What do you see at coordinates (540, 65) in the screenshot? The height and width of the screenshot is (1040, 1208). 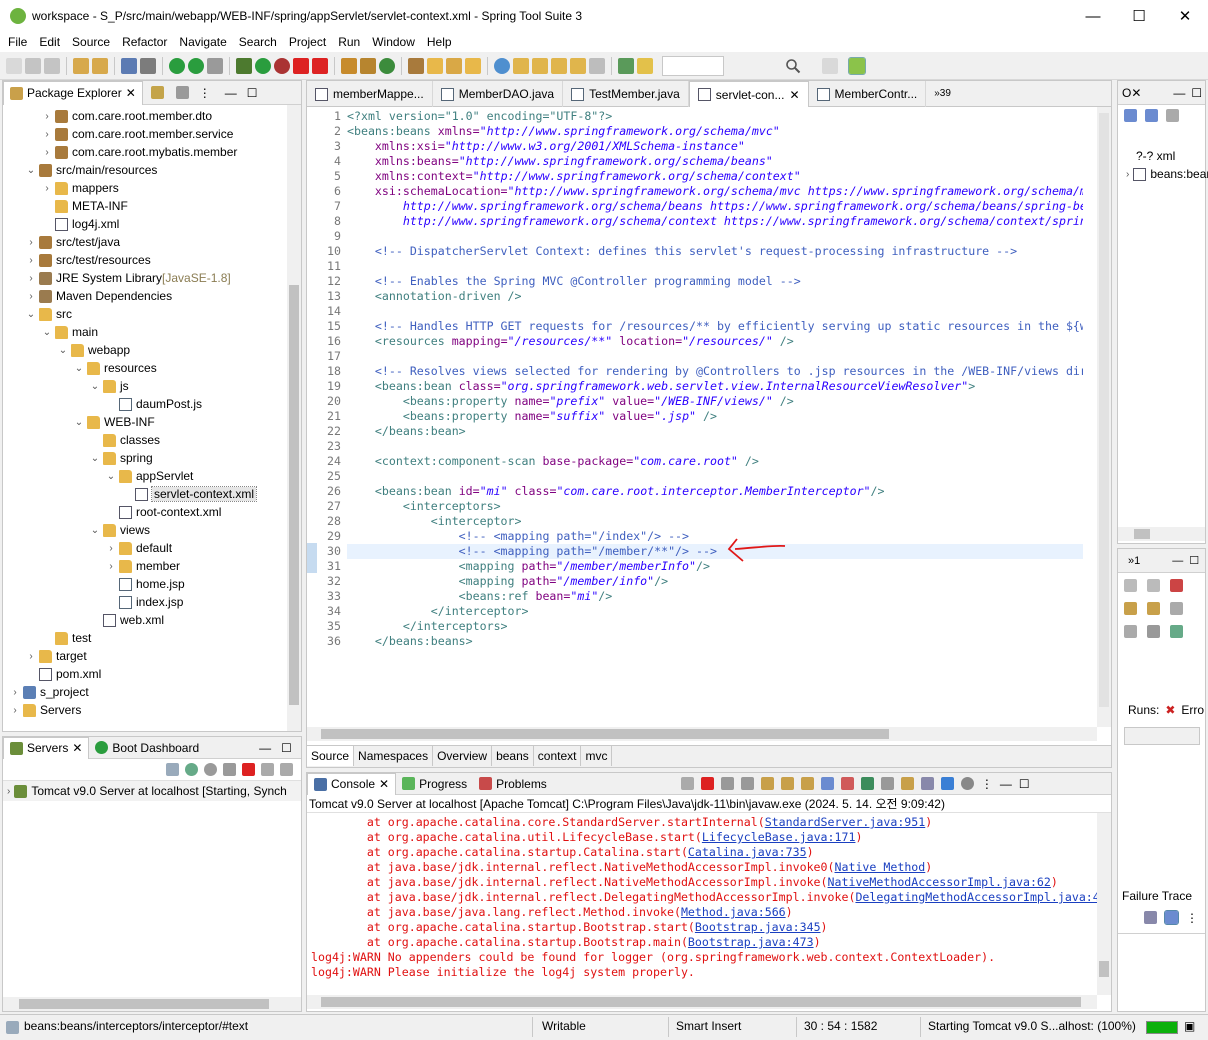 I see `prev-annotation-icon` at bounding box center [540, 65].